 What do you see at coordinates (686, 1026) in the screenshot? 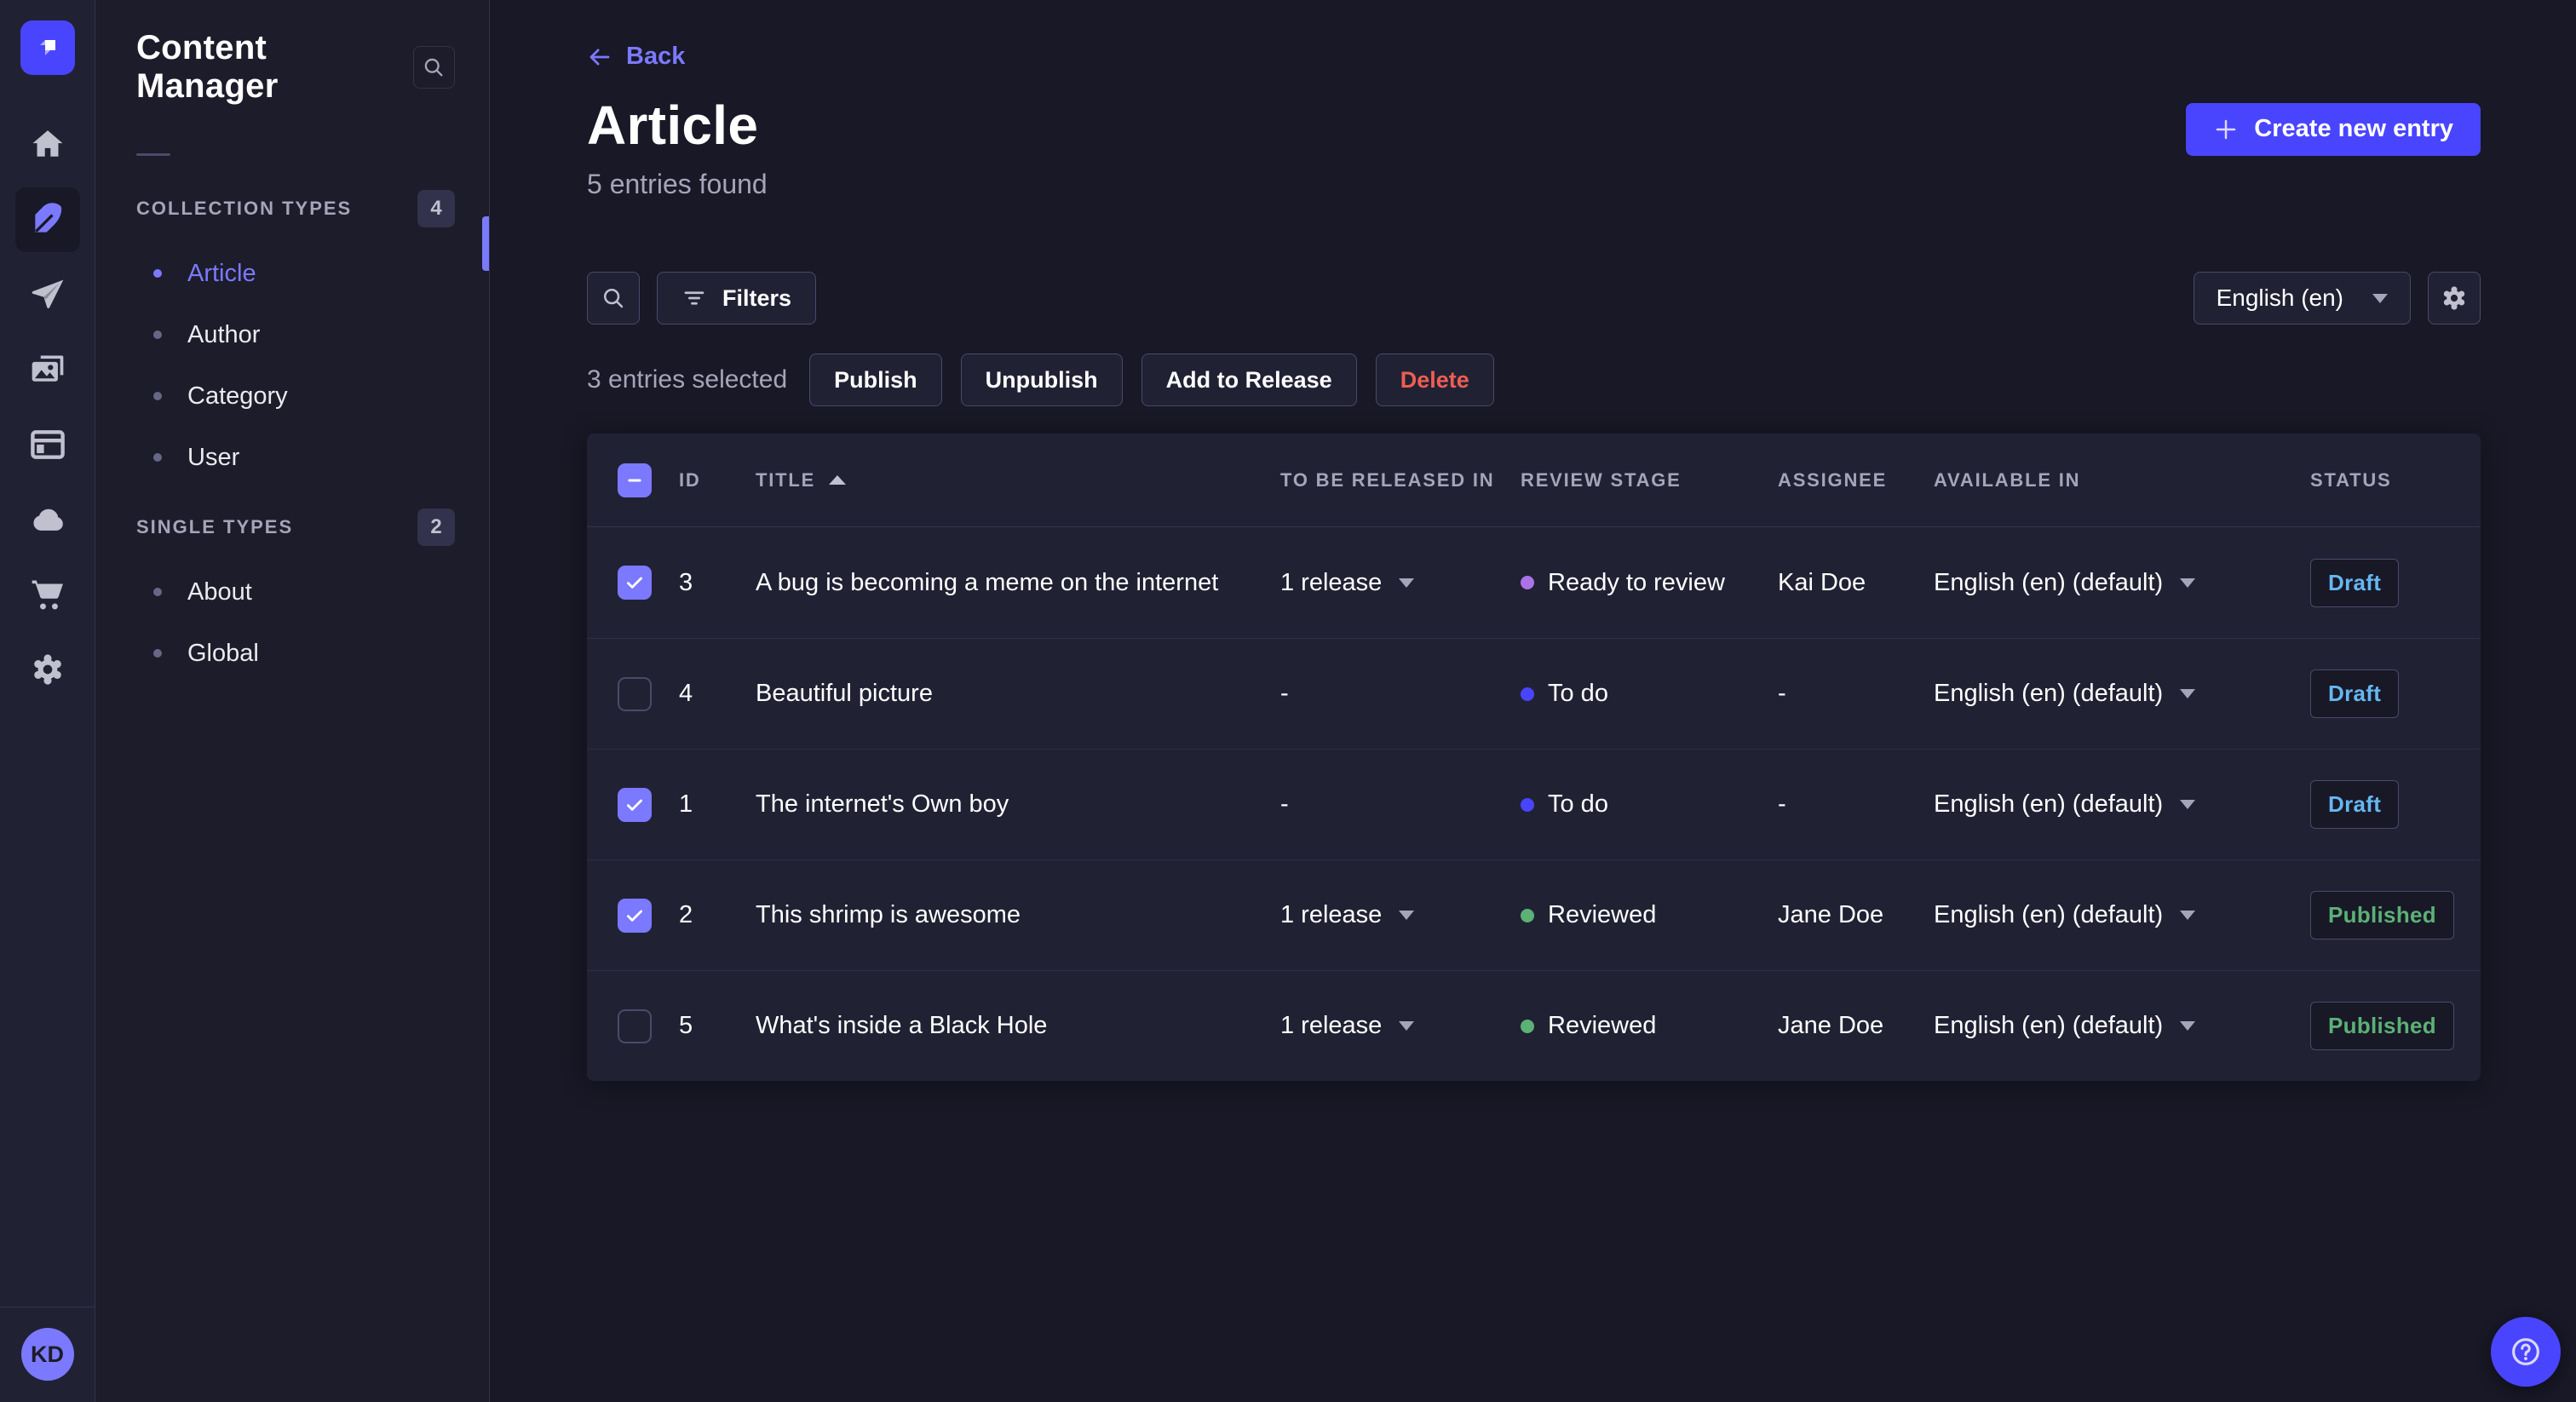
I see `row-id: 5` at bounding box center [686, 1026].